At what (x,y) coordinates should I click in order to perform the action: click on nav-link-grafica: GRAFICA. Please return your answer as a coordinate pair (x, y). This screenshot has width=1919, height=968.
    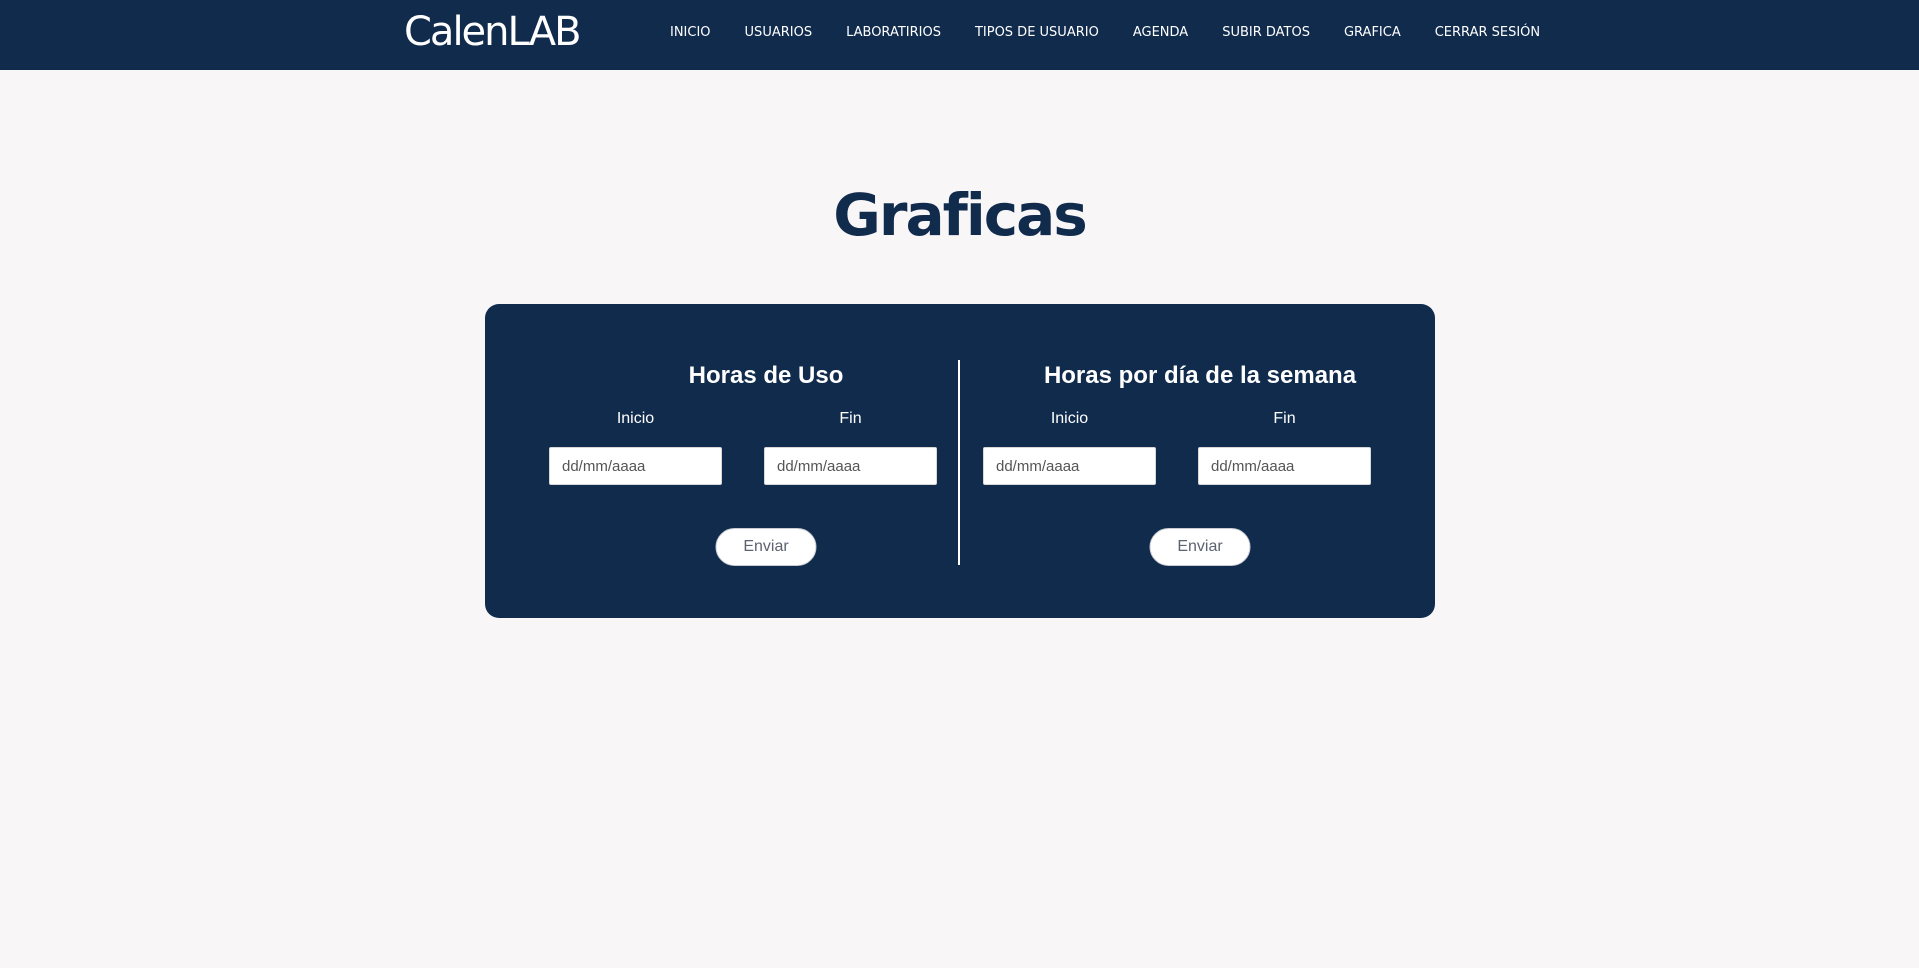
    Looking at the image, I should click on (1372, 32).